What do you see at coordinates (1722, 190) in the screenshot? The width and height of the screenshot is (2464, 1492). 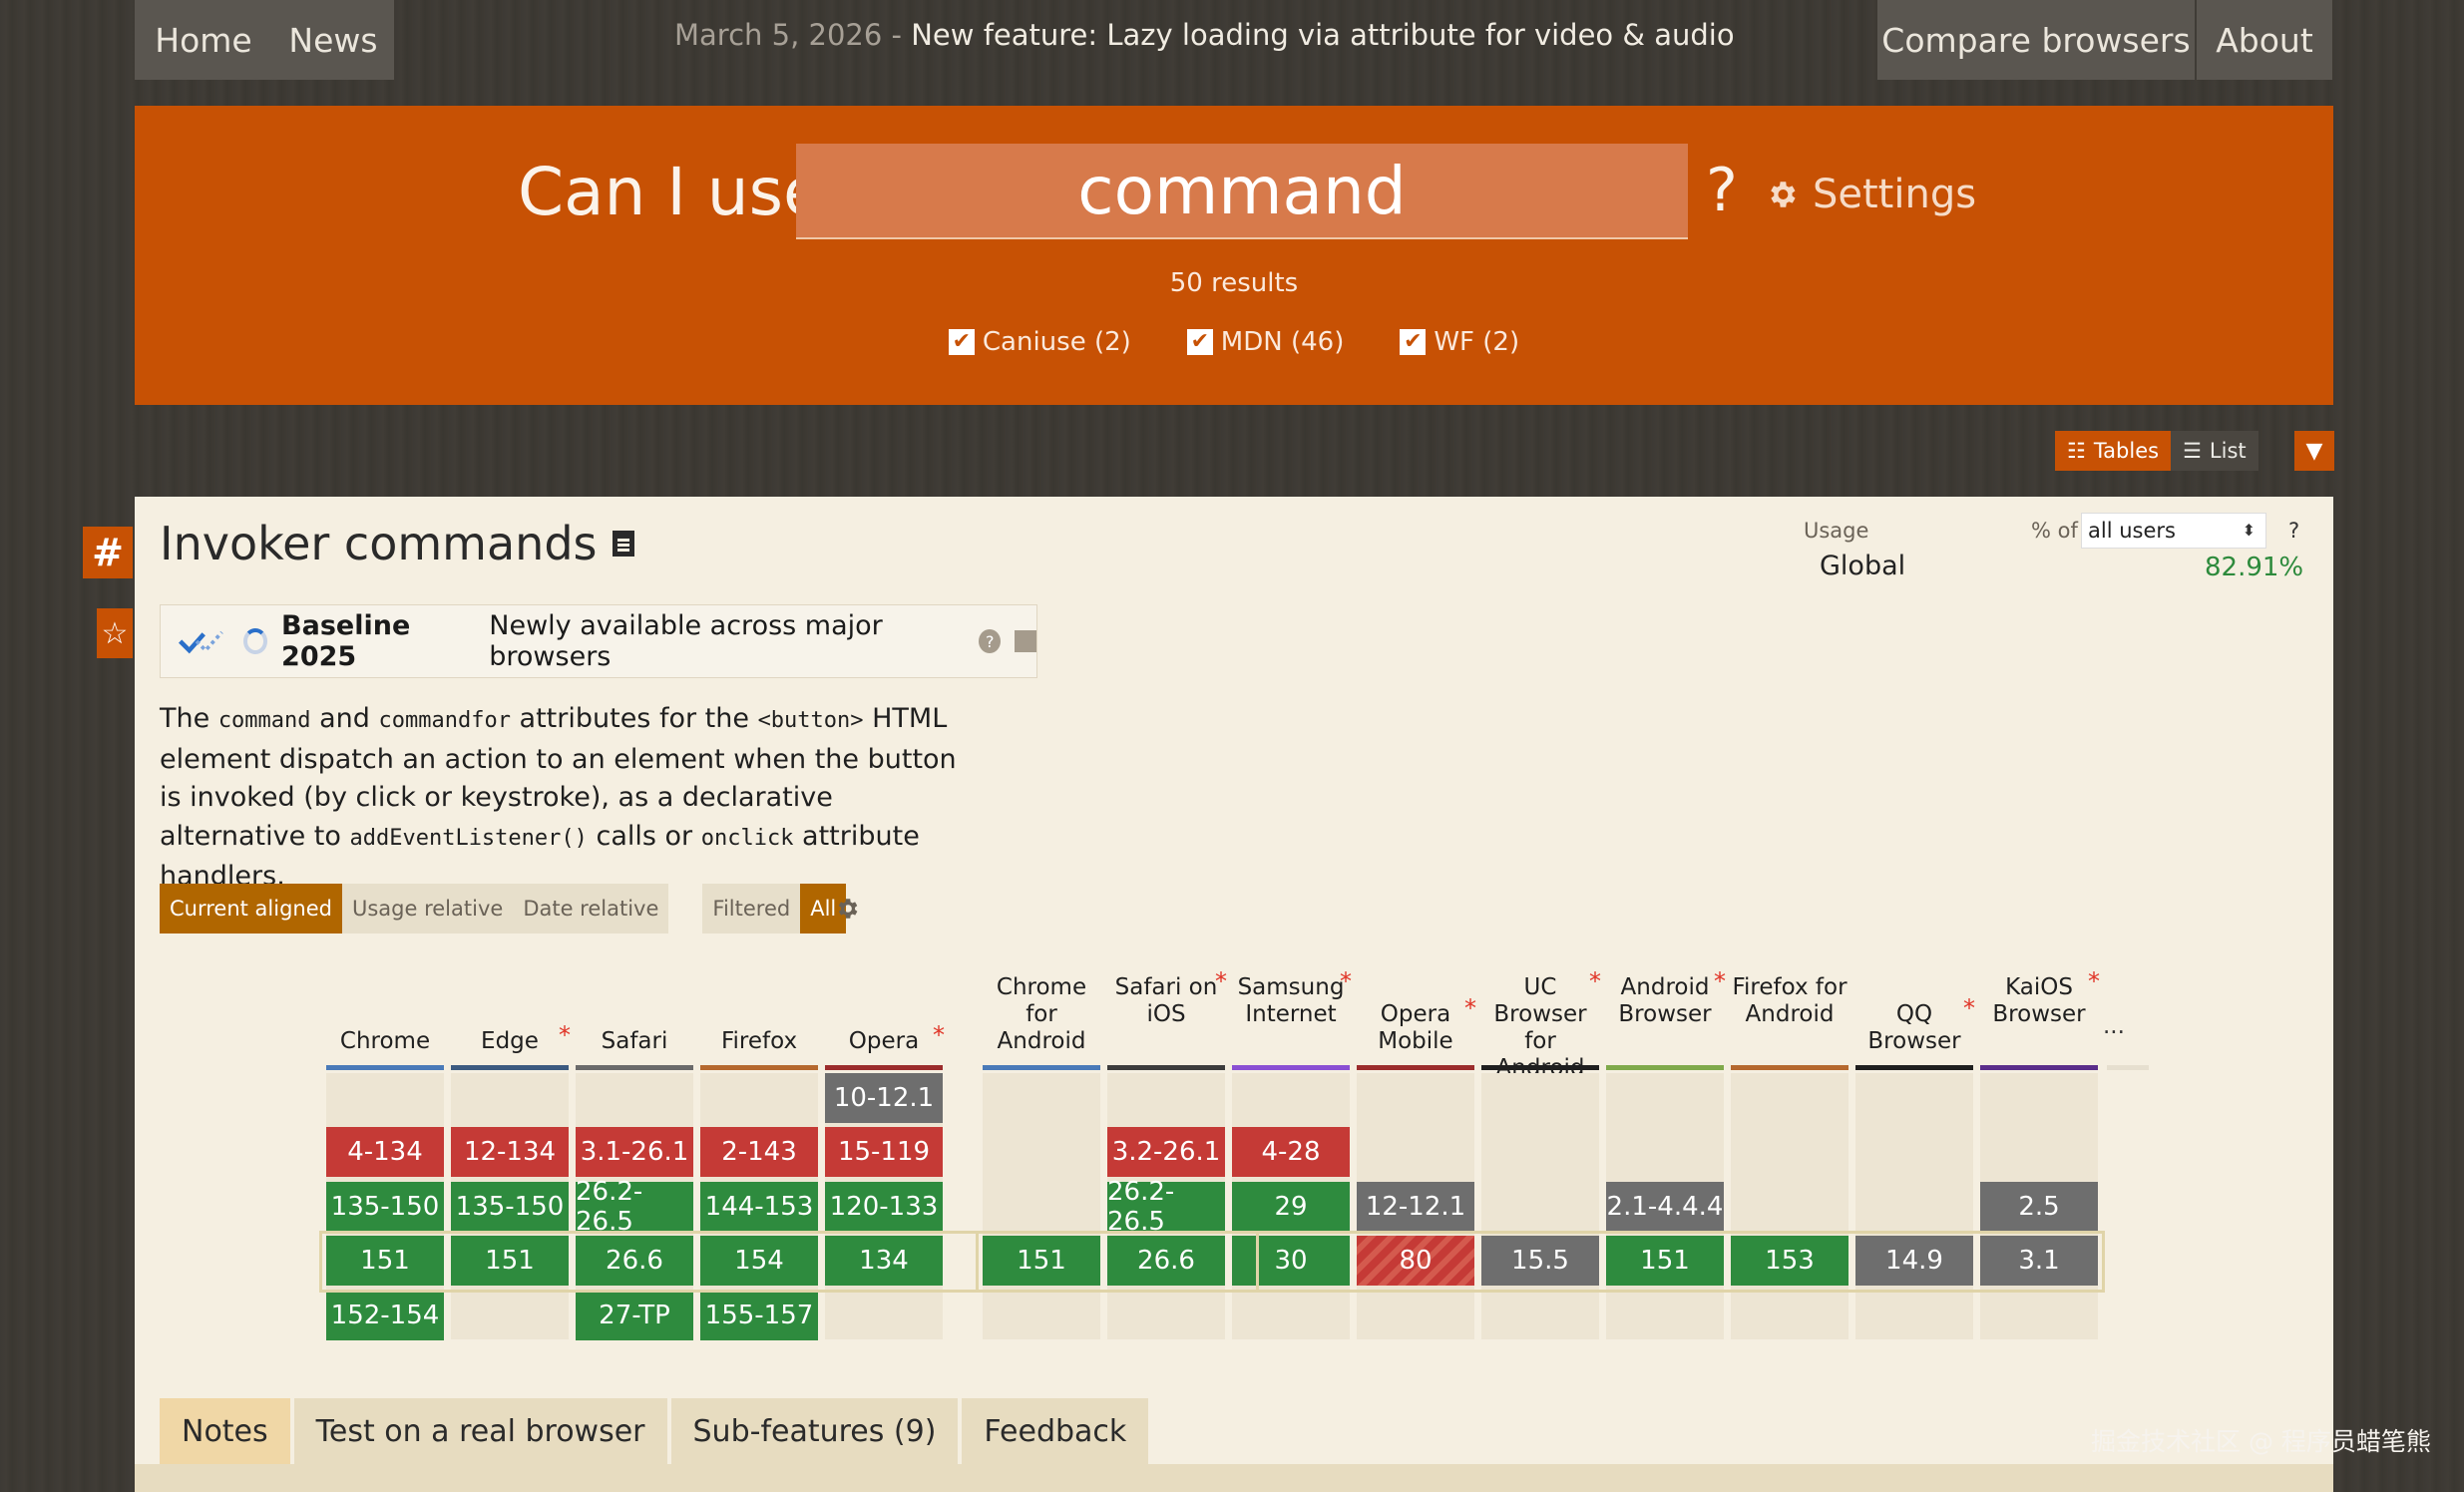 I see `help-qmark: ?` at bounding box center [1722, 190].